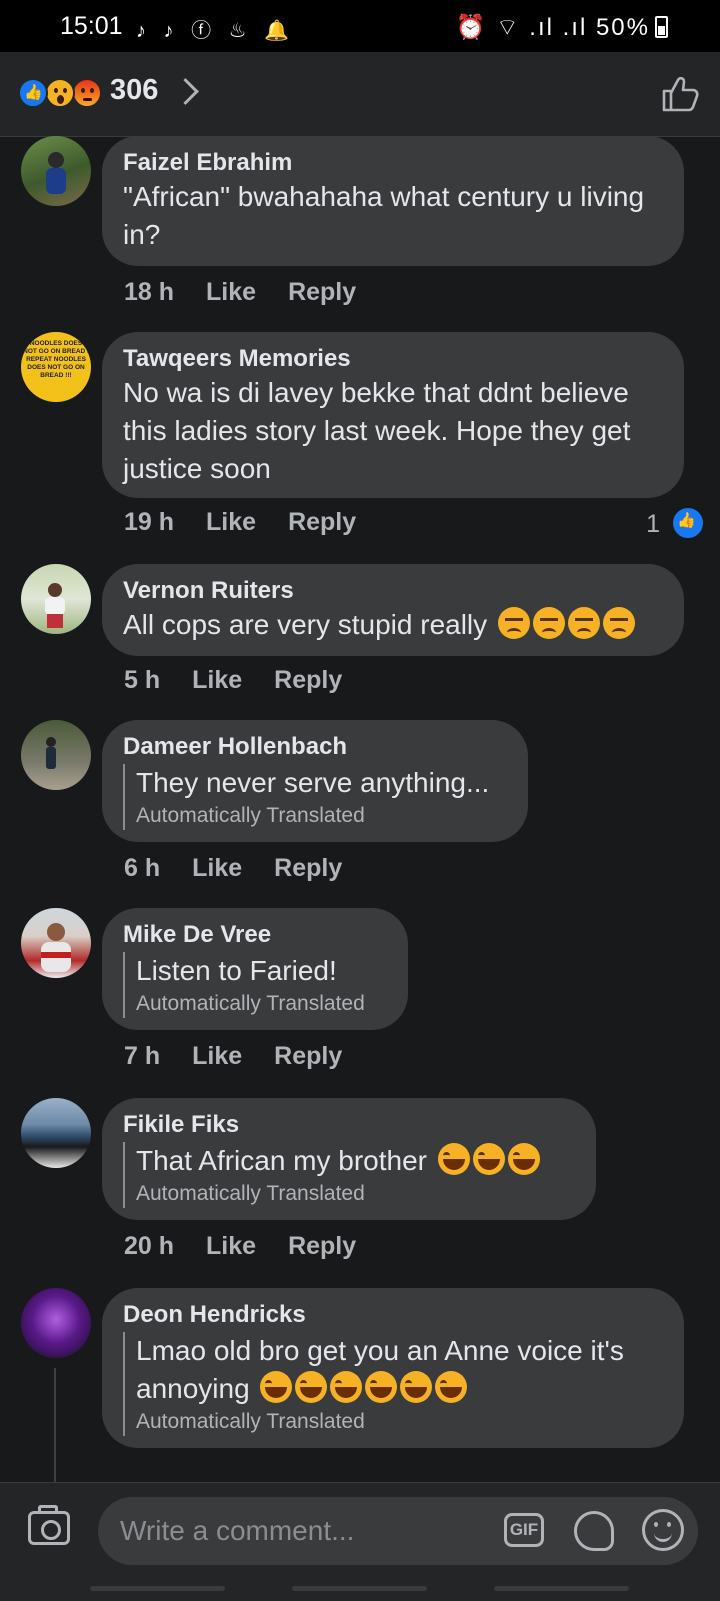 The height and width of the screenshot is (1601, 720). Describe the element at coordinates (661, 27) in the screenshot. I see `battery-icon` at that location.